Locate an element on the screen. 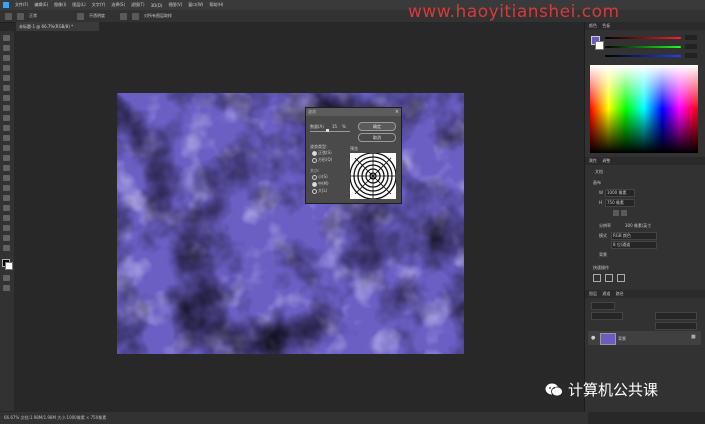  menu-item-help: 帮助(H) is located at coordinates (216, 5).